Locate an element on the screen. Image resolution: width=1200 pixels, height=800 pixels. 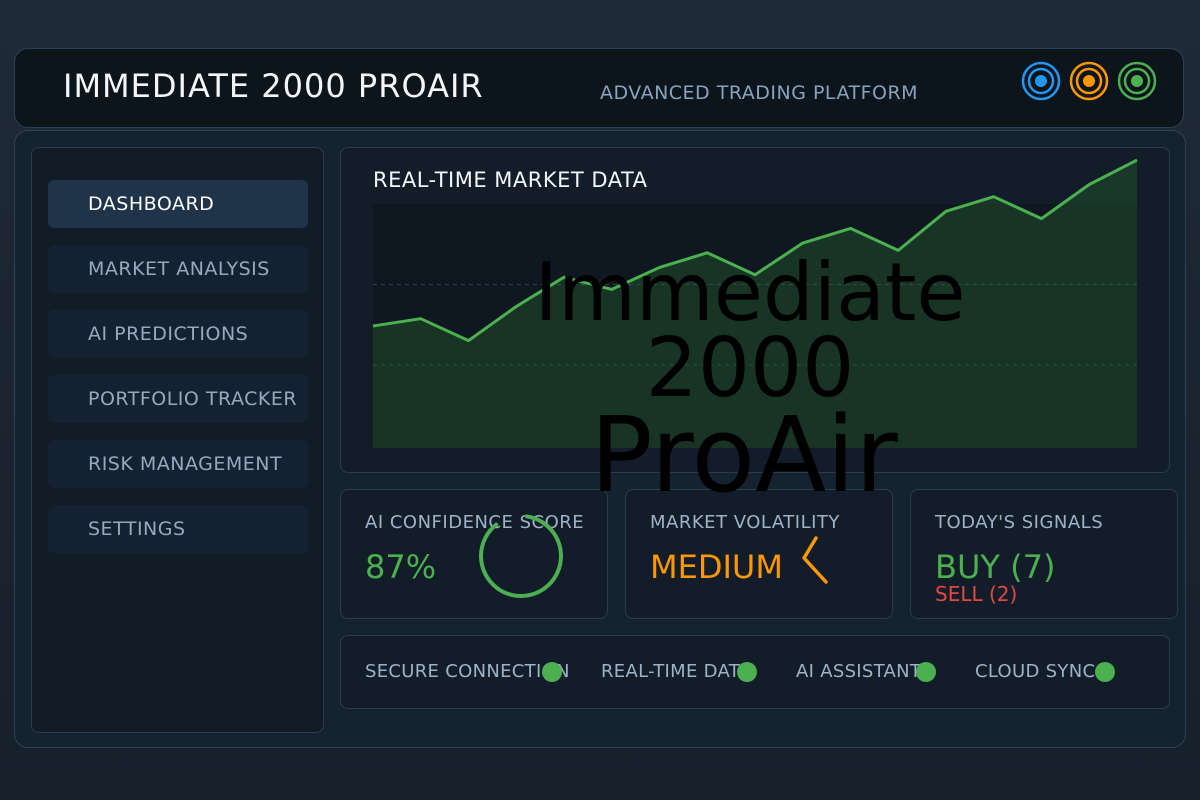
app-title: IMMEDIATE 2000 PROAIR is located at coordinates (273, 86).